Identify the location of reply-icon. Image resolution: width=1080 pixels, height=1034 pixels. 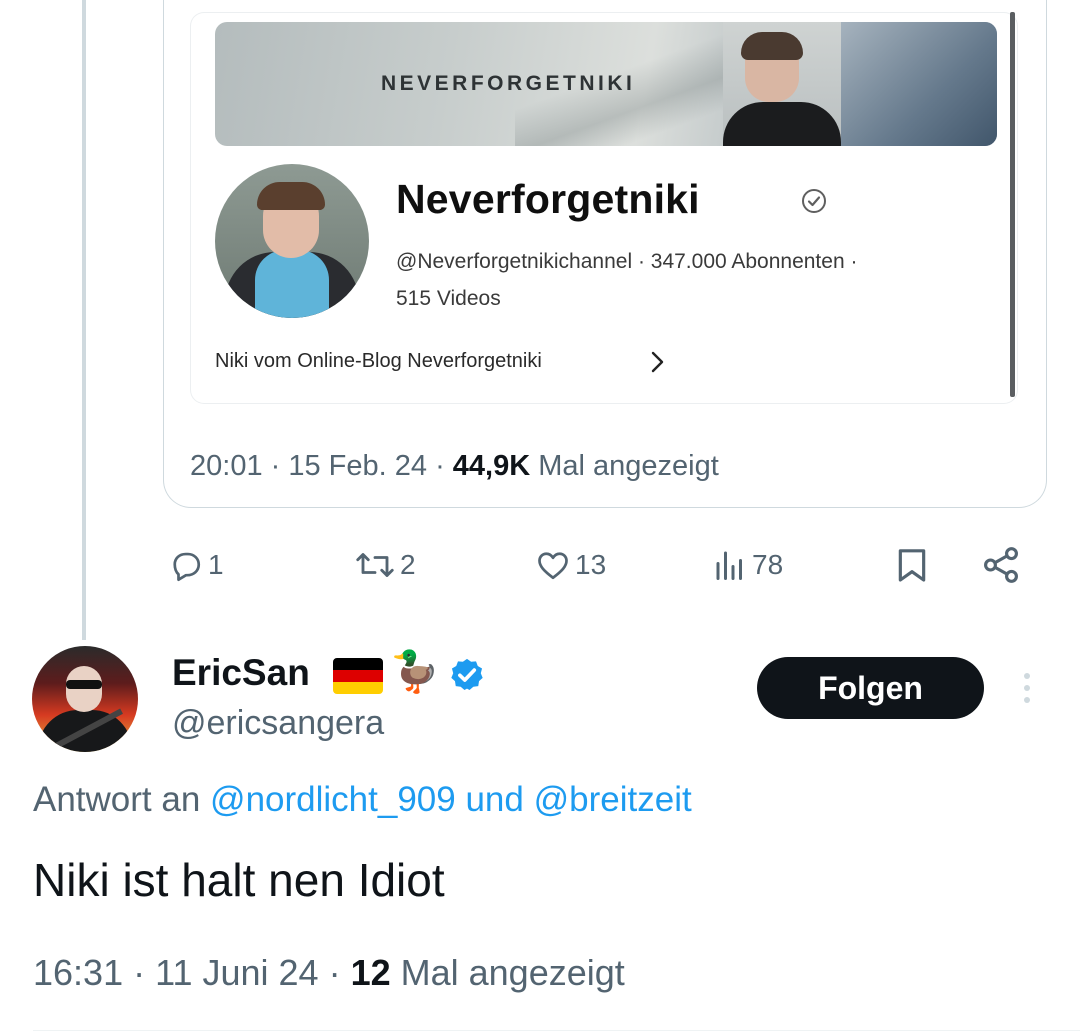
(187, 567).